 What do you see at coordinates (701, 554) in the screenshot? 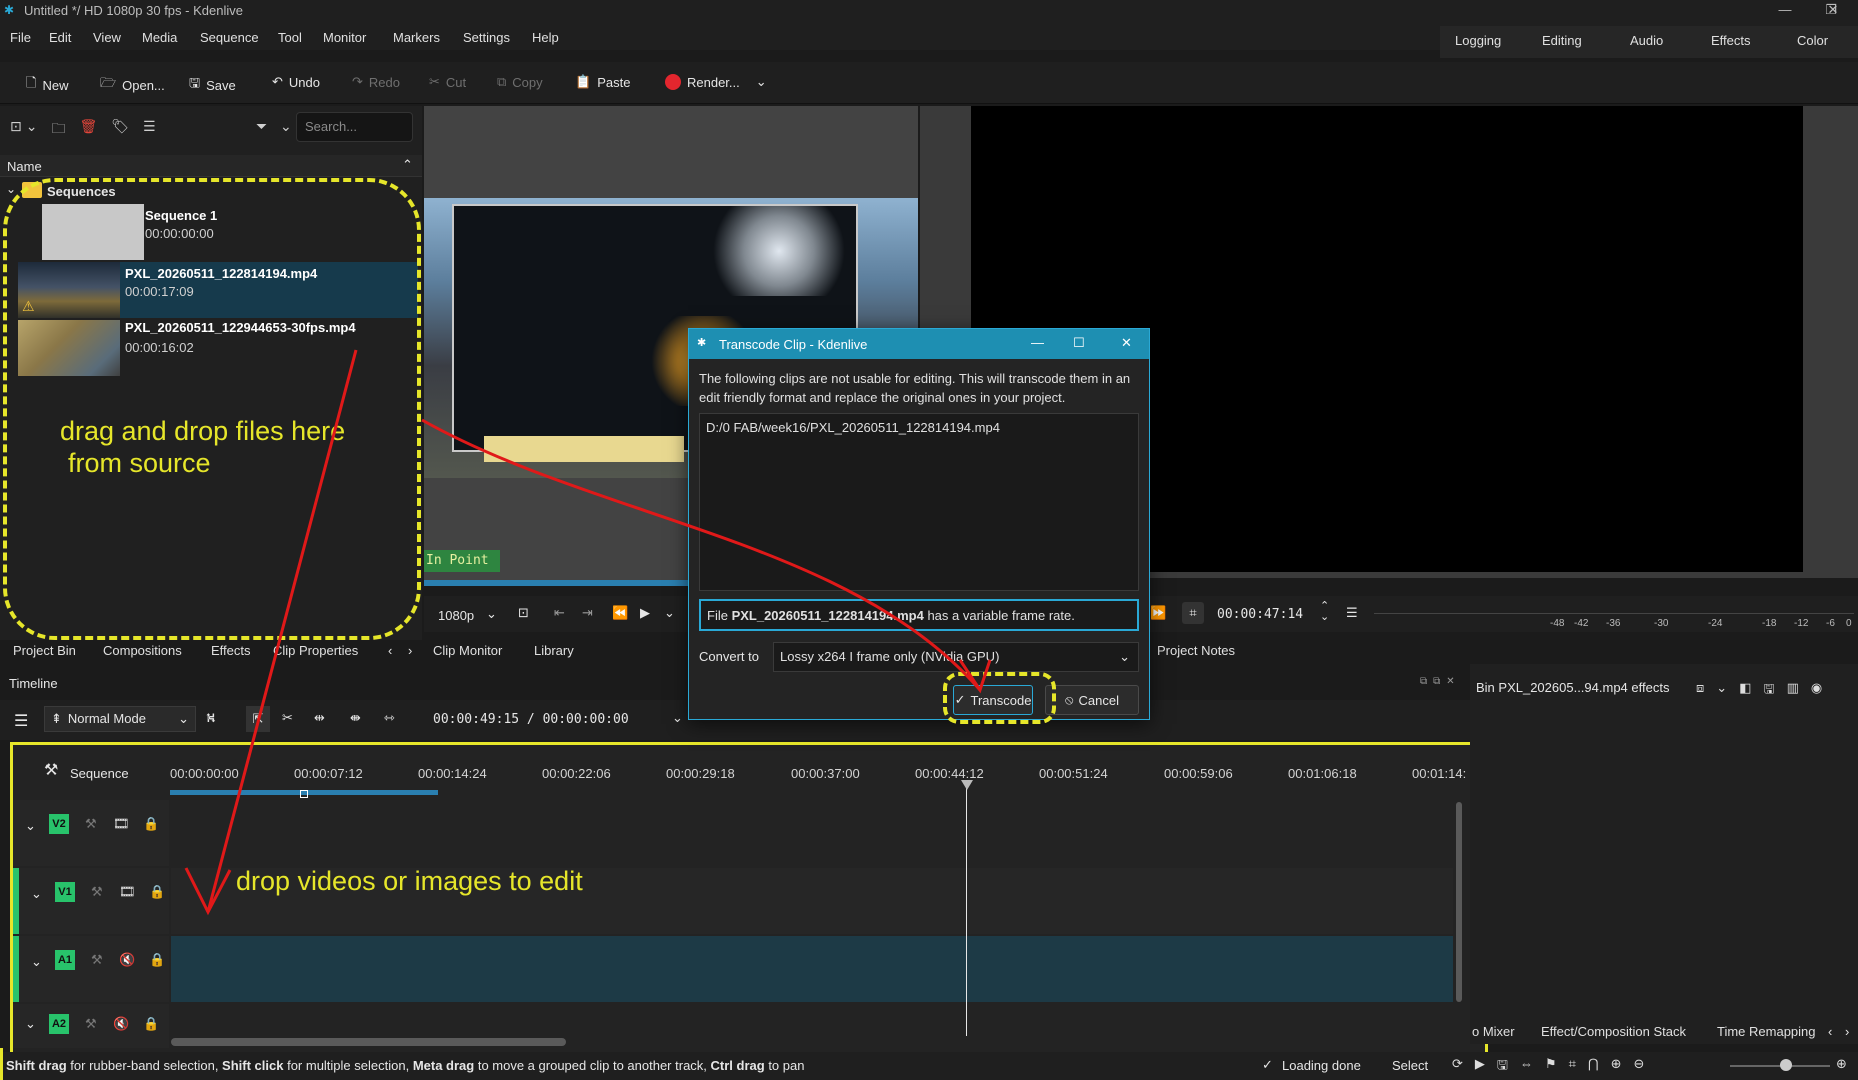
I see `arrow-monitor-to-transcode` at bounding box center [701, 554].